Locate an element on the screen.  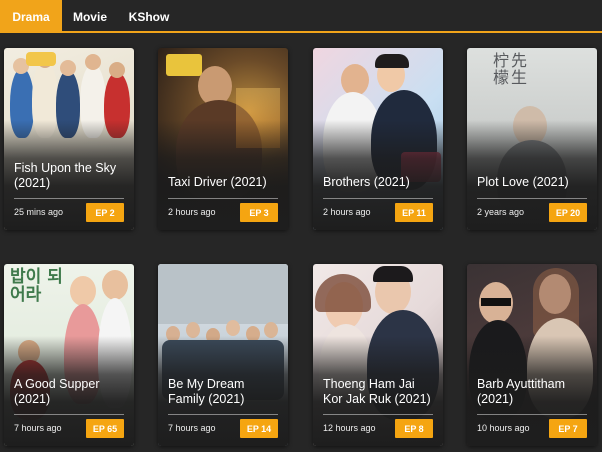
drama-card-brothers: Brothers (2021) 2 hours ago EP 11 is located at coordinates (378, 139).